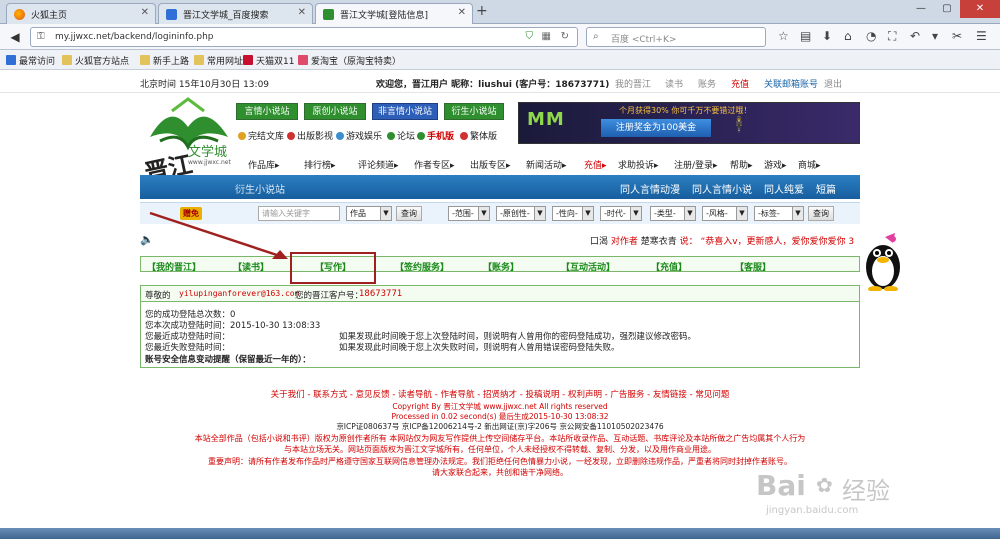 The width and height of the screenshot is (1000, 539). I want to click on scissors-icon: ✂, so click(957, 36).